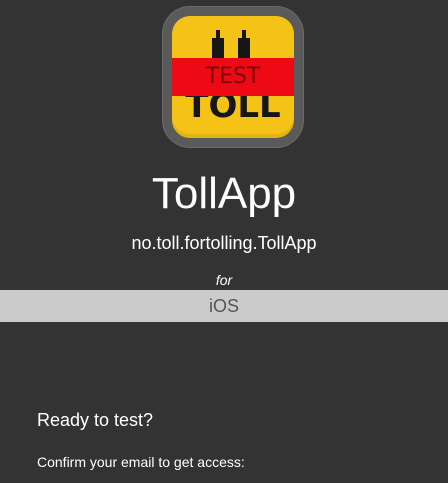 Image resolution: width=448 pixels, height=483 pixels. What do you see at coordinates (224, 280) in the screenshot?
I see `for-label: for` at bounding box center [224, 280].